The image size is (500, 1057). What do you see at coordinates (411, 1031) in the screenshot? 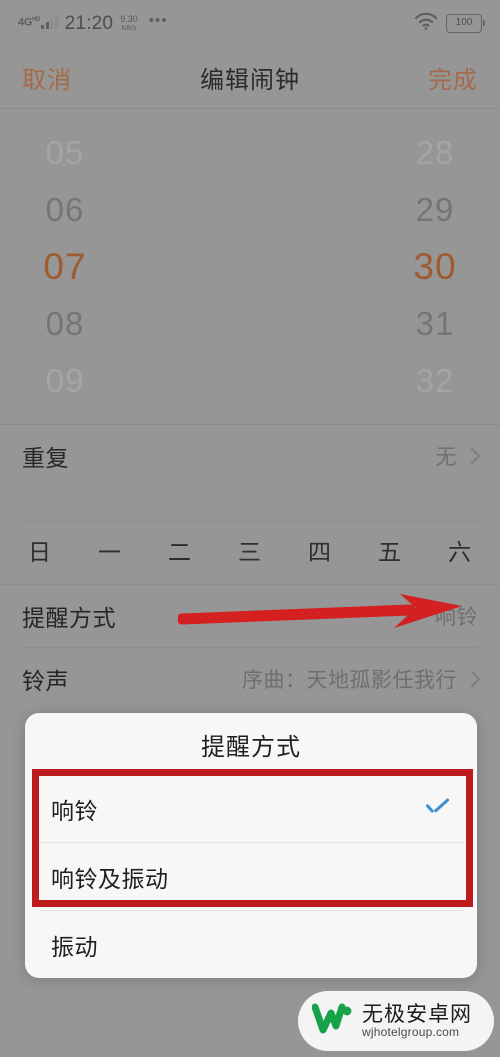
I see `watermark-url: wjhotelgroup.com` at bounding box center [411, 1031].